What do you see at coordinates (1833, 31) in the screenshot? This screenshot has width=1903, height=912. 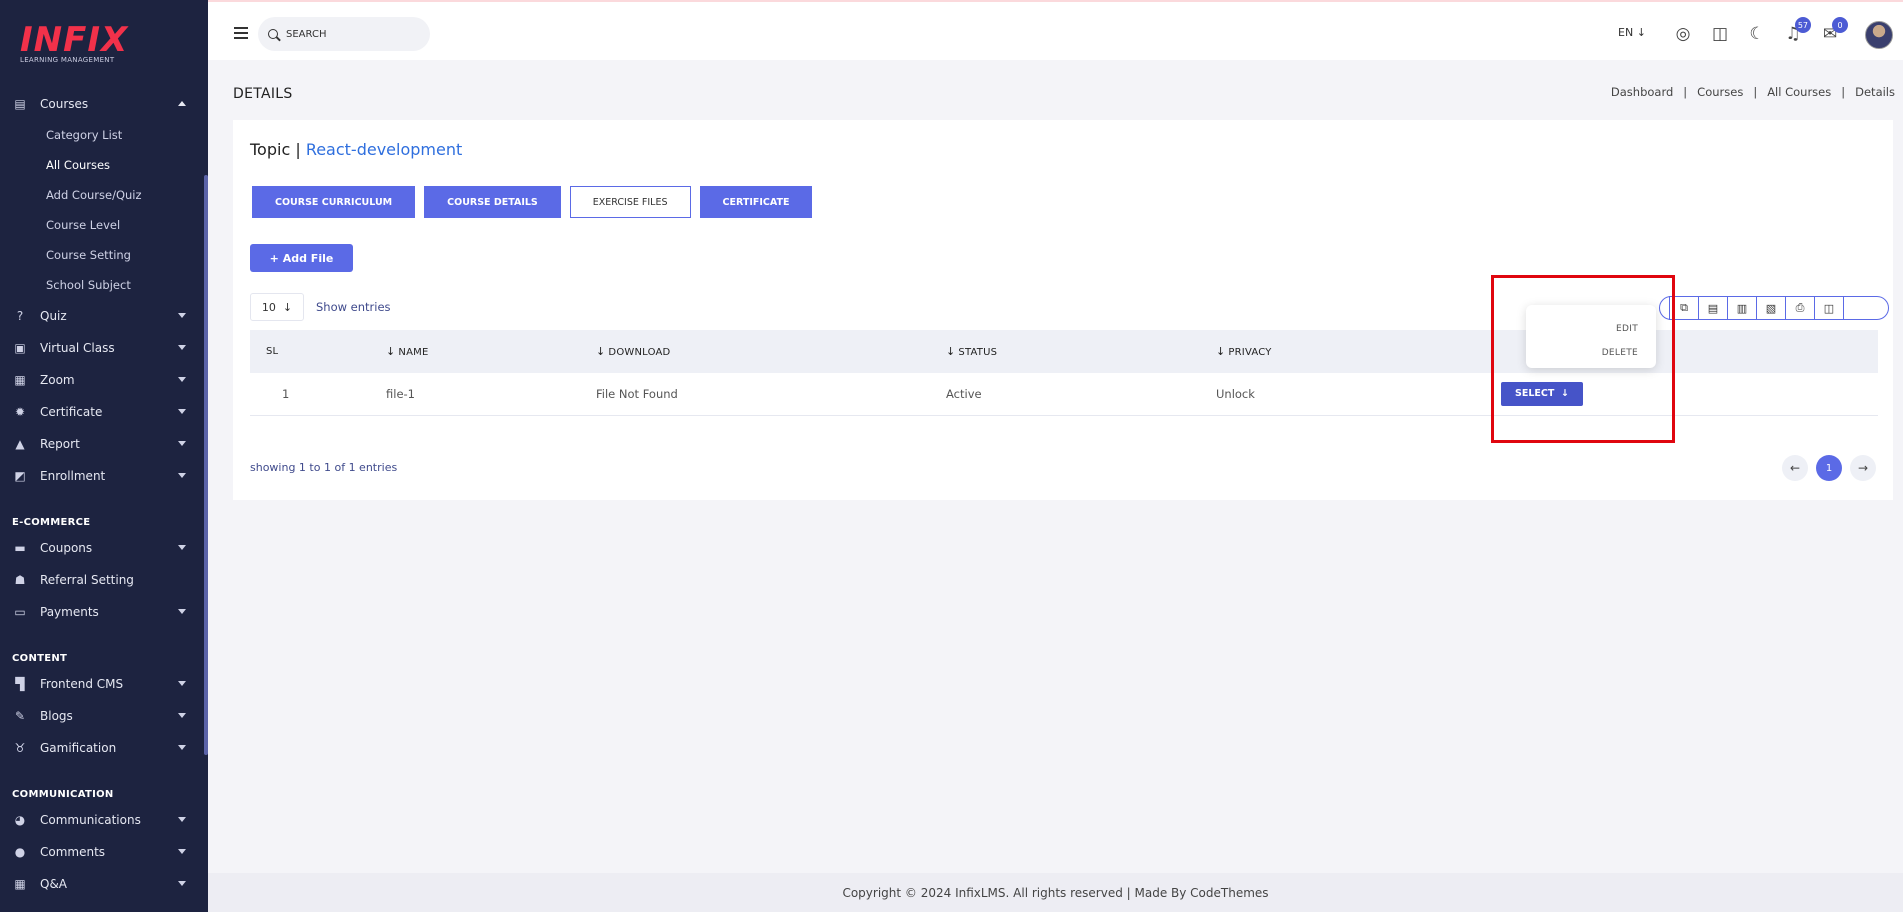 I see `message-icon: ✉ 0` at bounding box center [1833, 31].